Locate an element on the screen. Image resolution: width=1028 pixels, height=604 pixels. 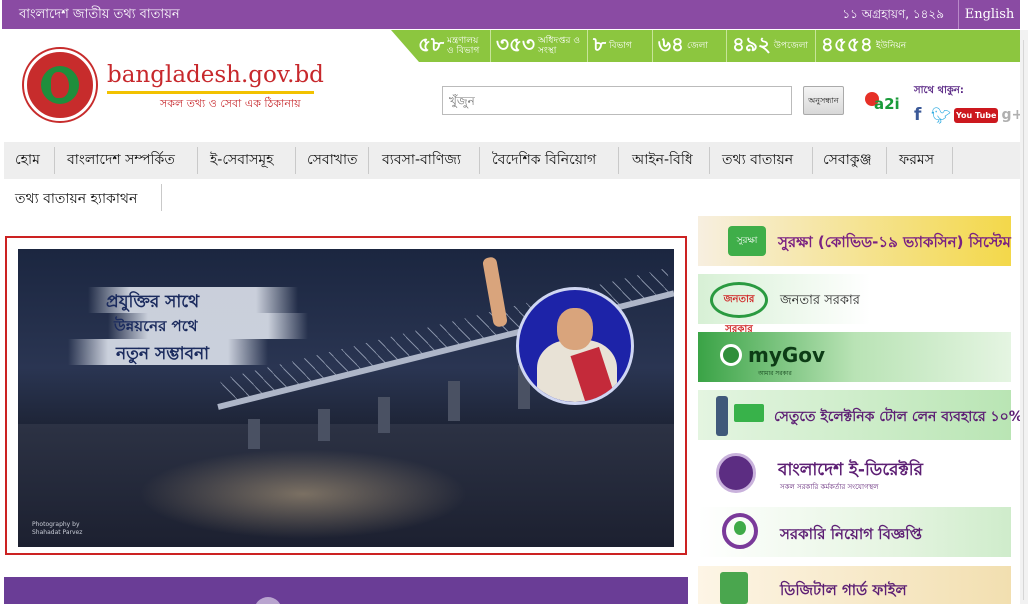
stat-departments: ৩৫৩ অধিদপ্তর ও সংস্থা is located at coordinates (539, 46).